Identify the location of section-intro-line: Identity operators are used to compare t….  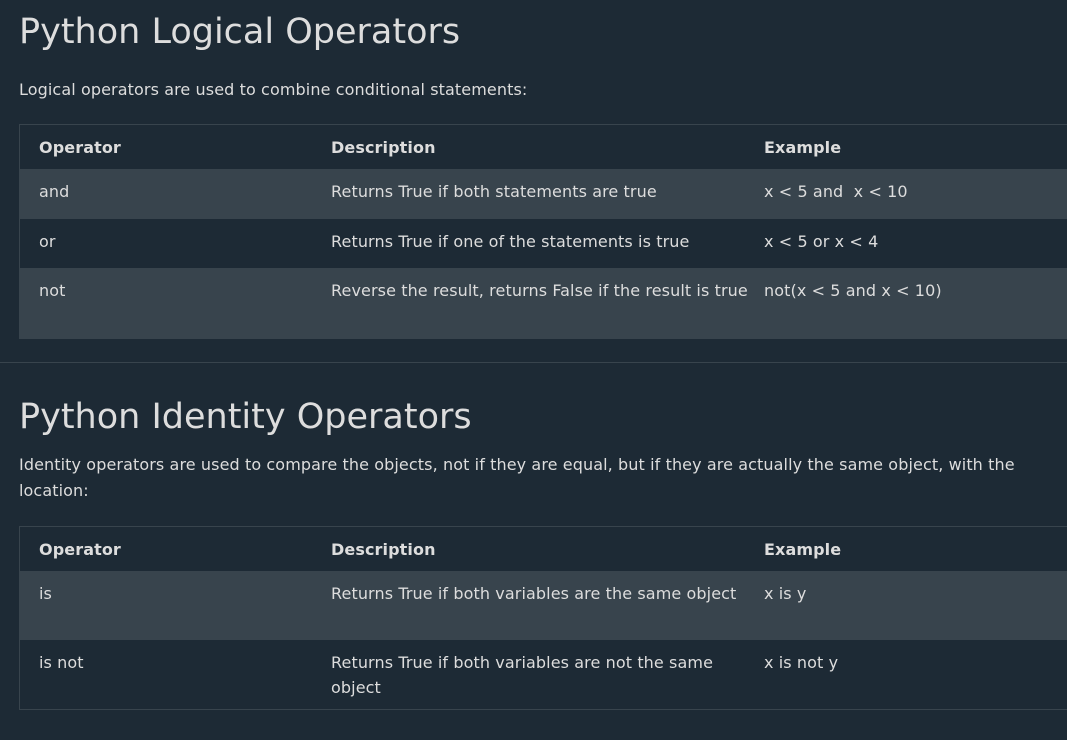
(517, 464).